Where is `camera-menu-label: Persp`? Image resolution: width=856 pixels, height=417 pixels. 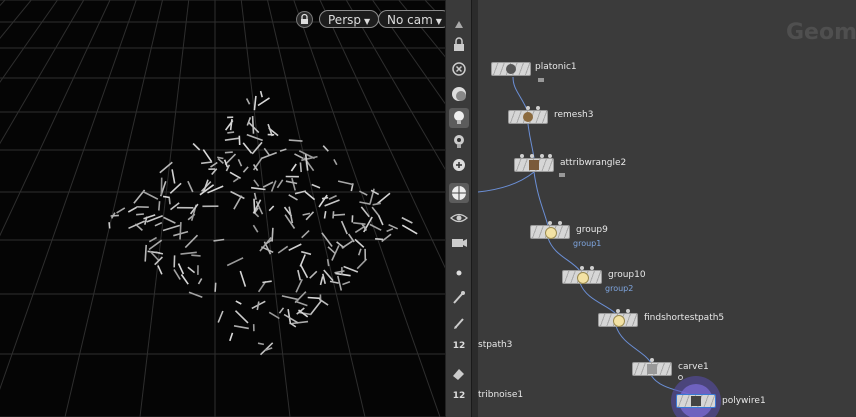 camera-menu-label: Persp is located at coordinates (344, 20).